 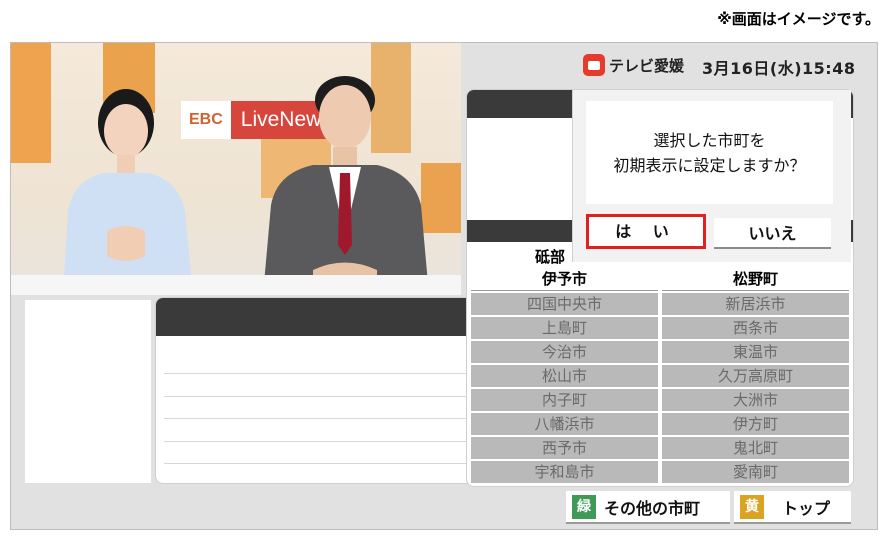 I want to click on city-cell: 松山市, so click(x=564, y=376).